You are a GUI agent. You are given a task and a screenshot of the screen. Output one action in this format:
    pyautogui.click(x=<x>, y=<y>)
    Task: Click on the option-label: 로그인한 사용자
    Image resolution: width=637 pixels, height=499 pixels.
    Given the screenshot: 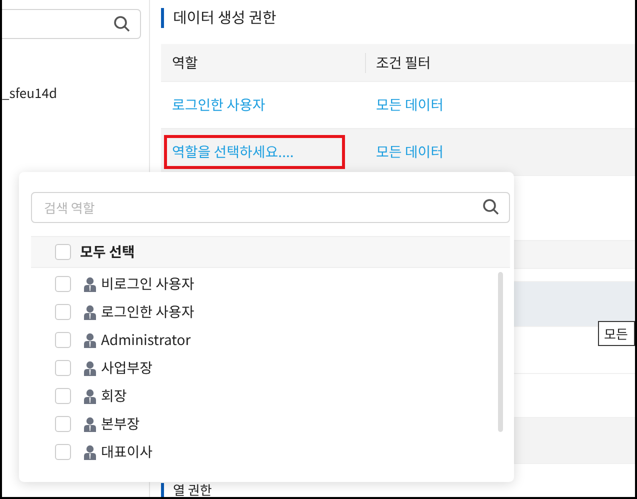 What is the action you would take?
    pyautogui.click(x=147, y=312)
    